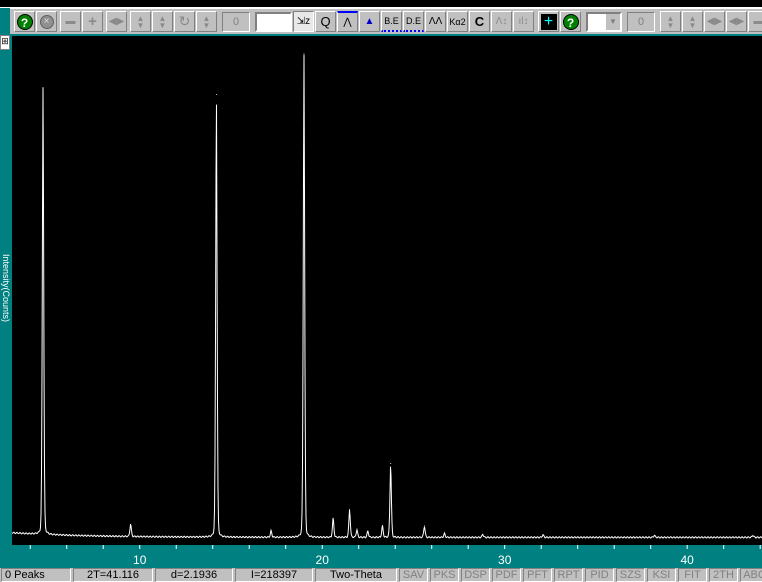  I want to click on x-tick-label: 40, so click(688, 560).